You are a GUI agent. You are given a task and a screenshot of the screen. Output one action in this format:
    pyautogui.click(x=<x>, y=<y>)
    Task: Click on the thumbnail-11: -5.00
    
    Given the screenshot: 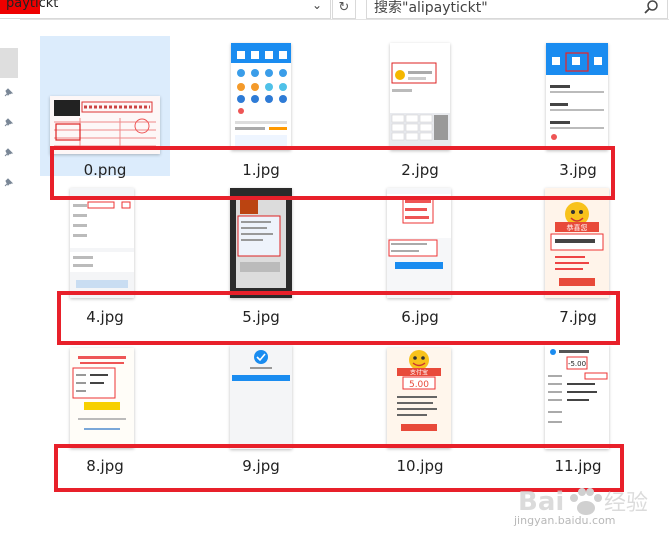 What is the action you would take?
    pyautogui.click(x=577, y=397)
    